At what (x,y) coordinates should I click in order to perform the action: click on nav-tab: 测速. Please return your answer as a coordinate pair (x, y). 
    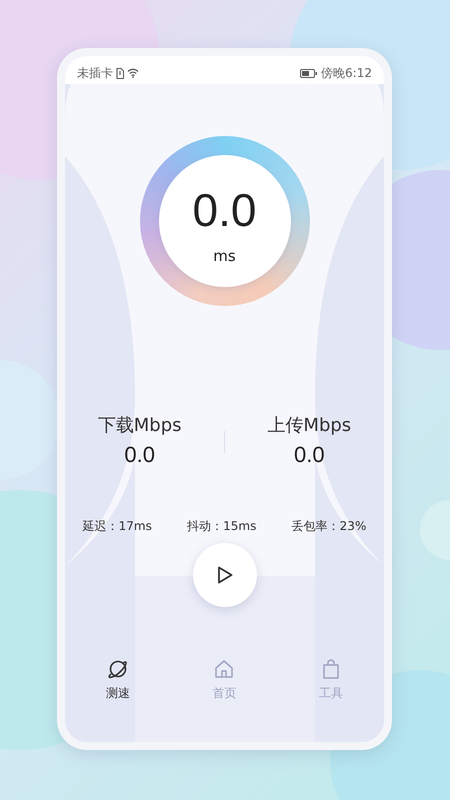
    Looking at the image, I should click on (118, 679).